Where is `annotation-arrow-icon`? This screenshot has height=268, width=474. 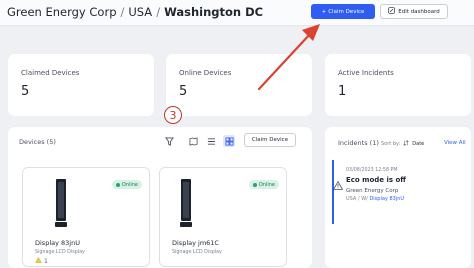 annotation-arrow-icon is located at coordinates (288, 57).